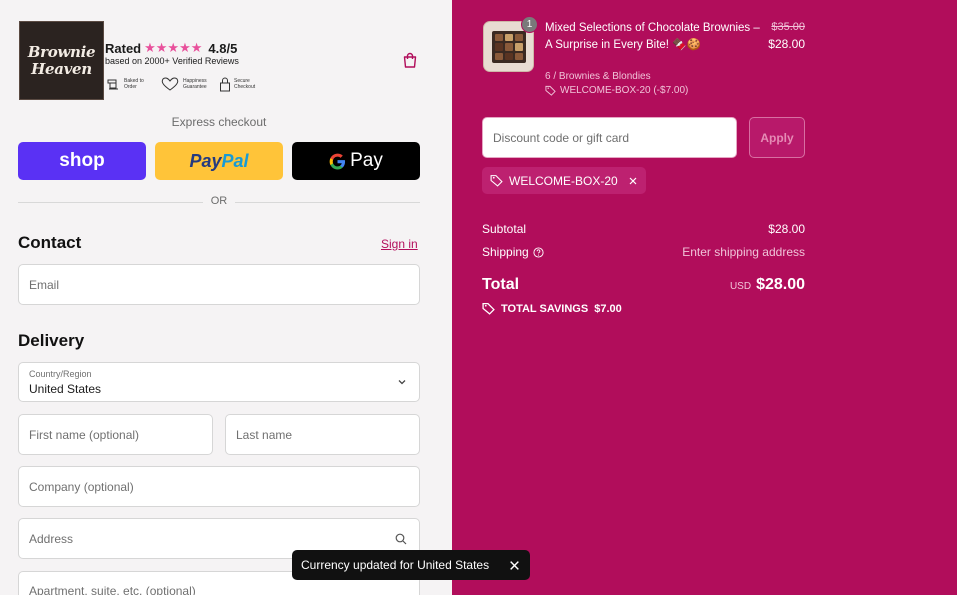  I want to click on review-count: based on 2000+ Verified Reviews, so click(172, 61).